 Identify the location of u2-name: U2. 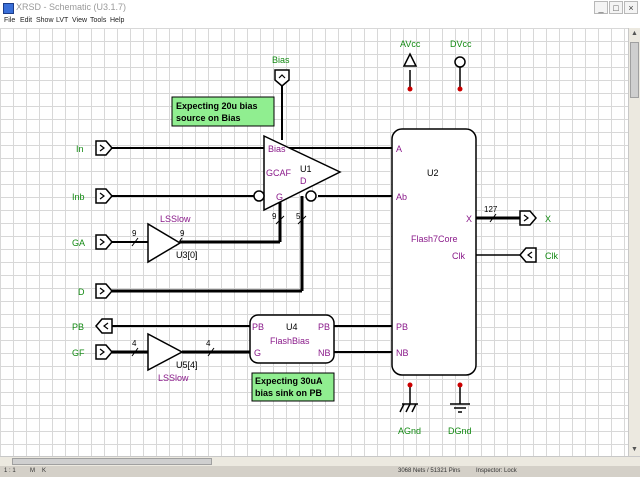
(433, 173).